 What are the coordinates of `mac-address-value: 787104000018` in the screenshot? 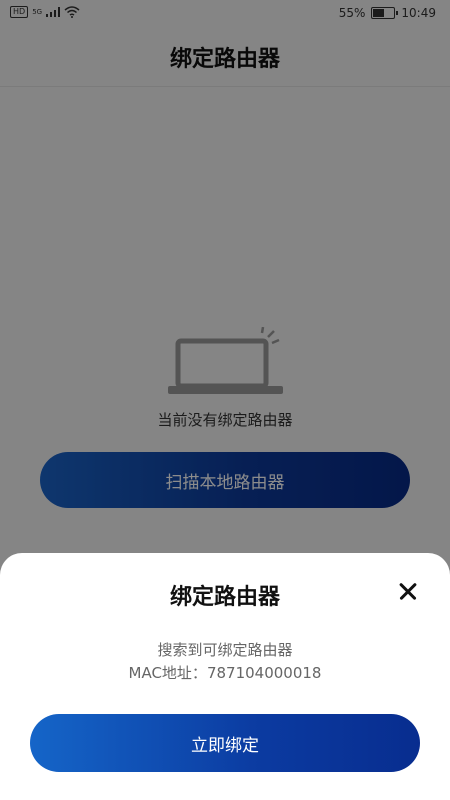 It's located at (264, 673).